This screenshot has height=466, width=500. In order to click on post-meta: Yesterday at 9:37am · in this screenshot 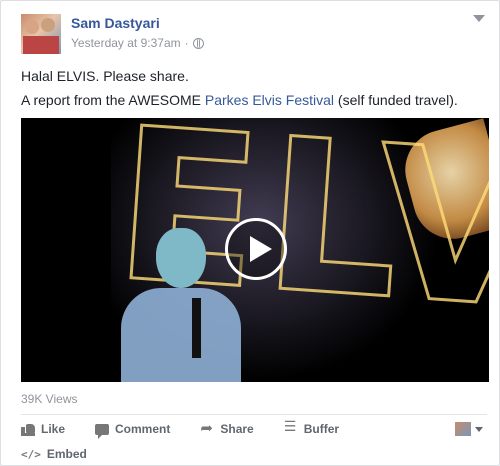, I will do `click(137, 43)`.